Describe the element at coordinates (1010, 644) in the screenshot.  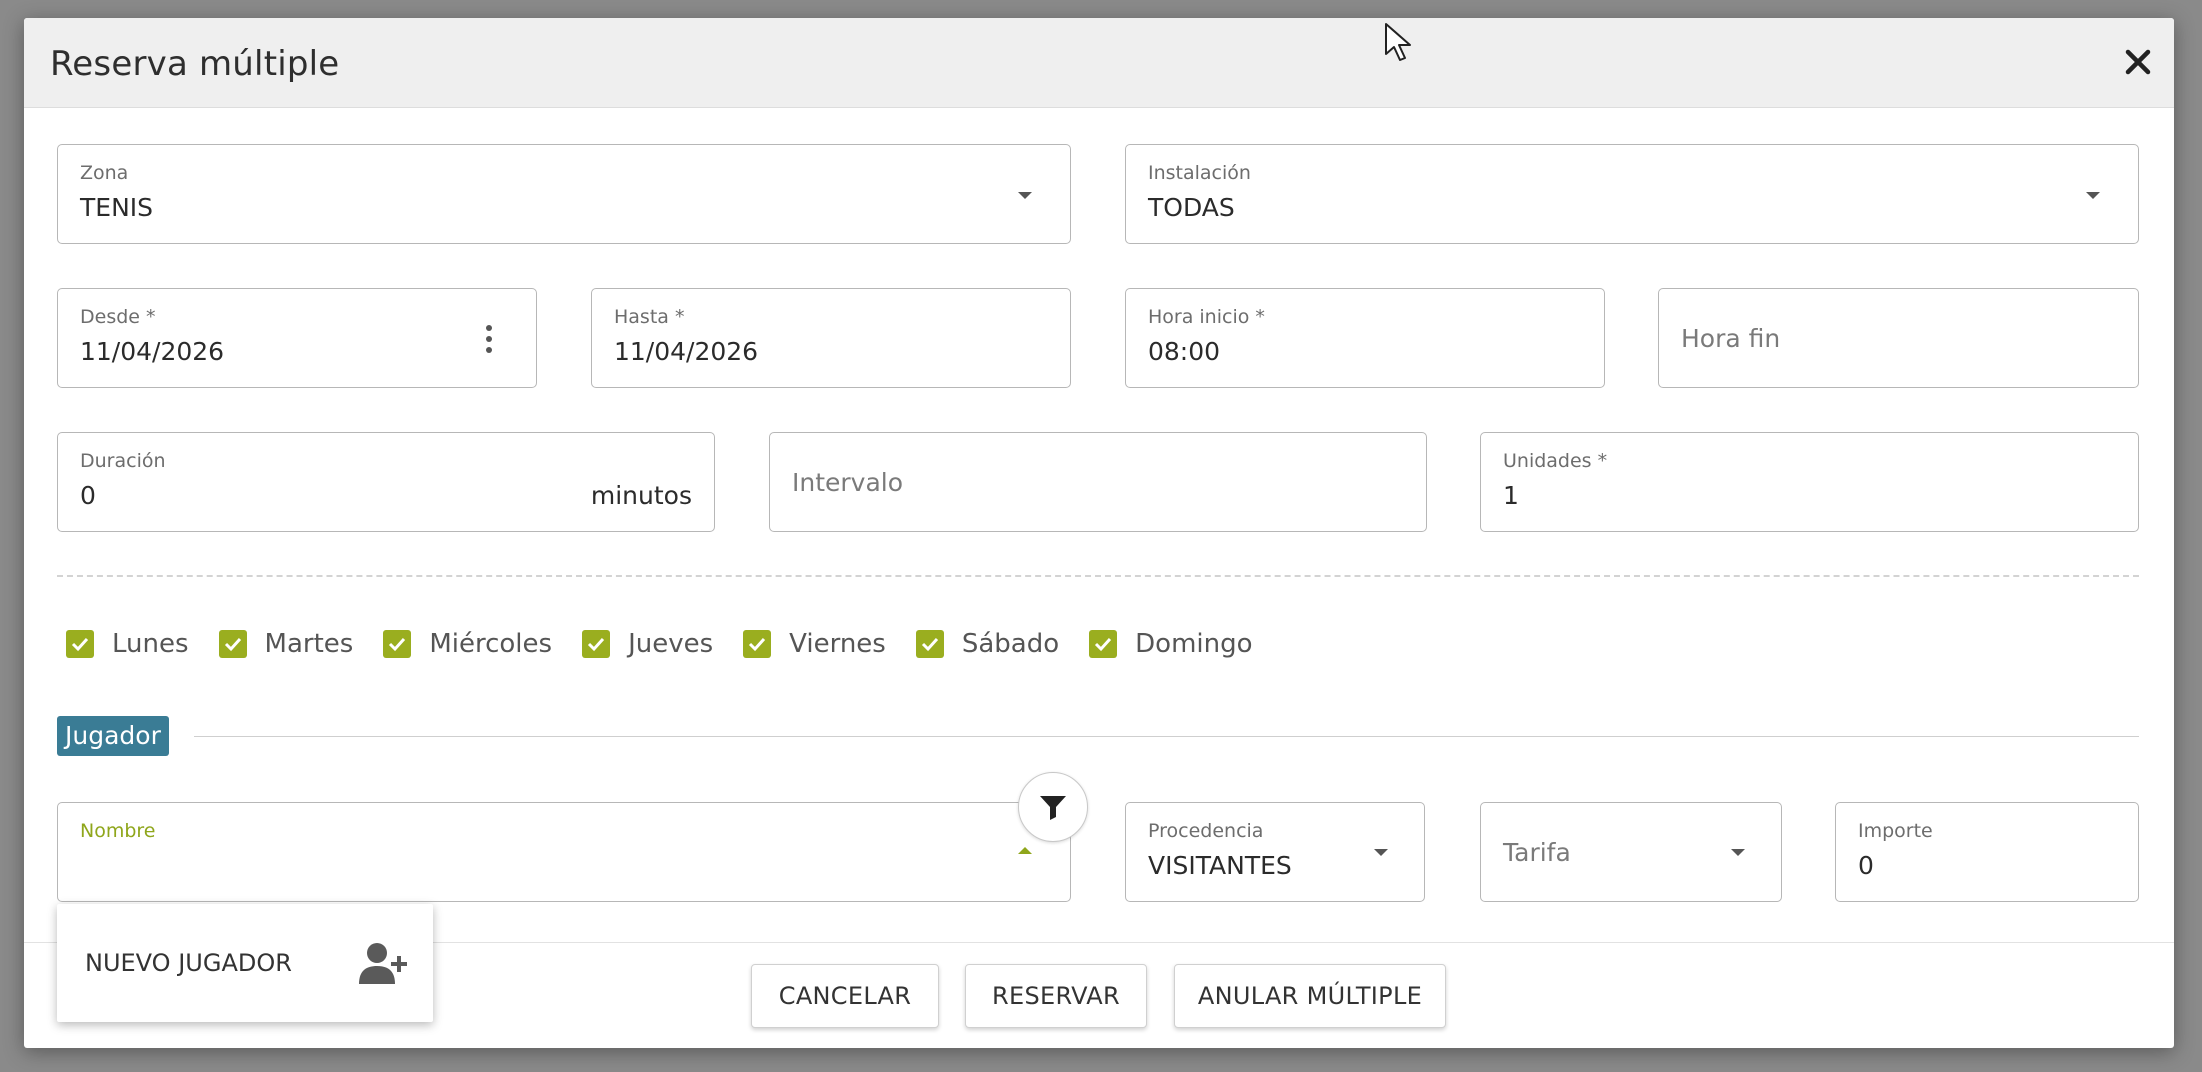
I see `checkbox-label: Sábado` at that location.